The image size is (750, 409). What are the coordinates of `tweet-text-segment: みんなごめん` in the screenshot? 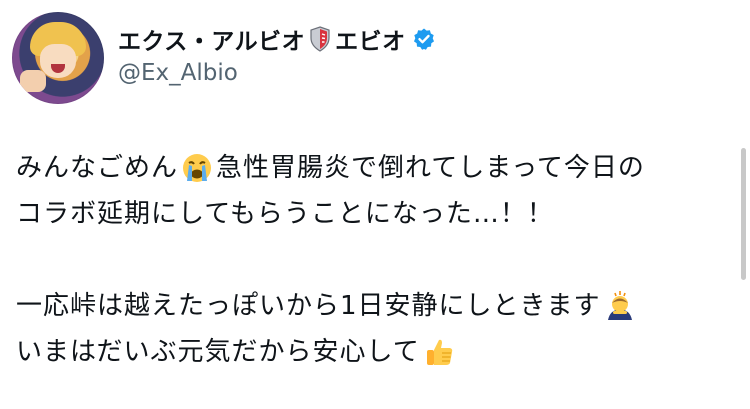 It's located at (97, 168).